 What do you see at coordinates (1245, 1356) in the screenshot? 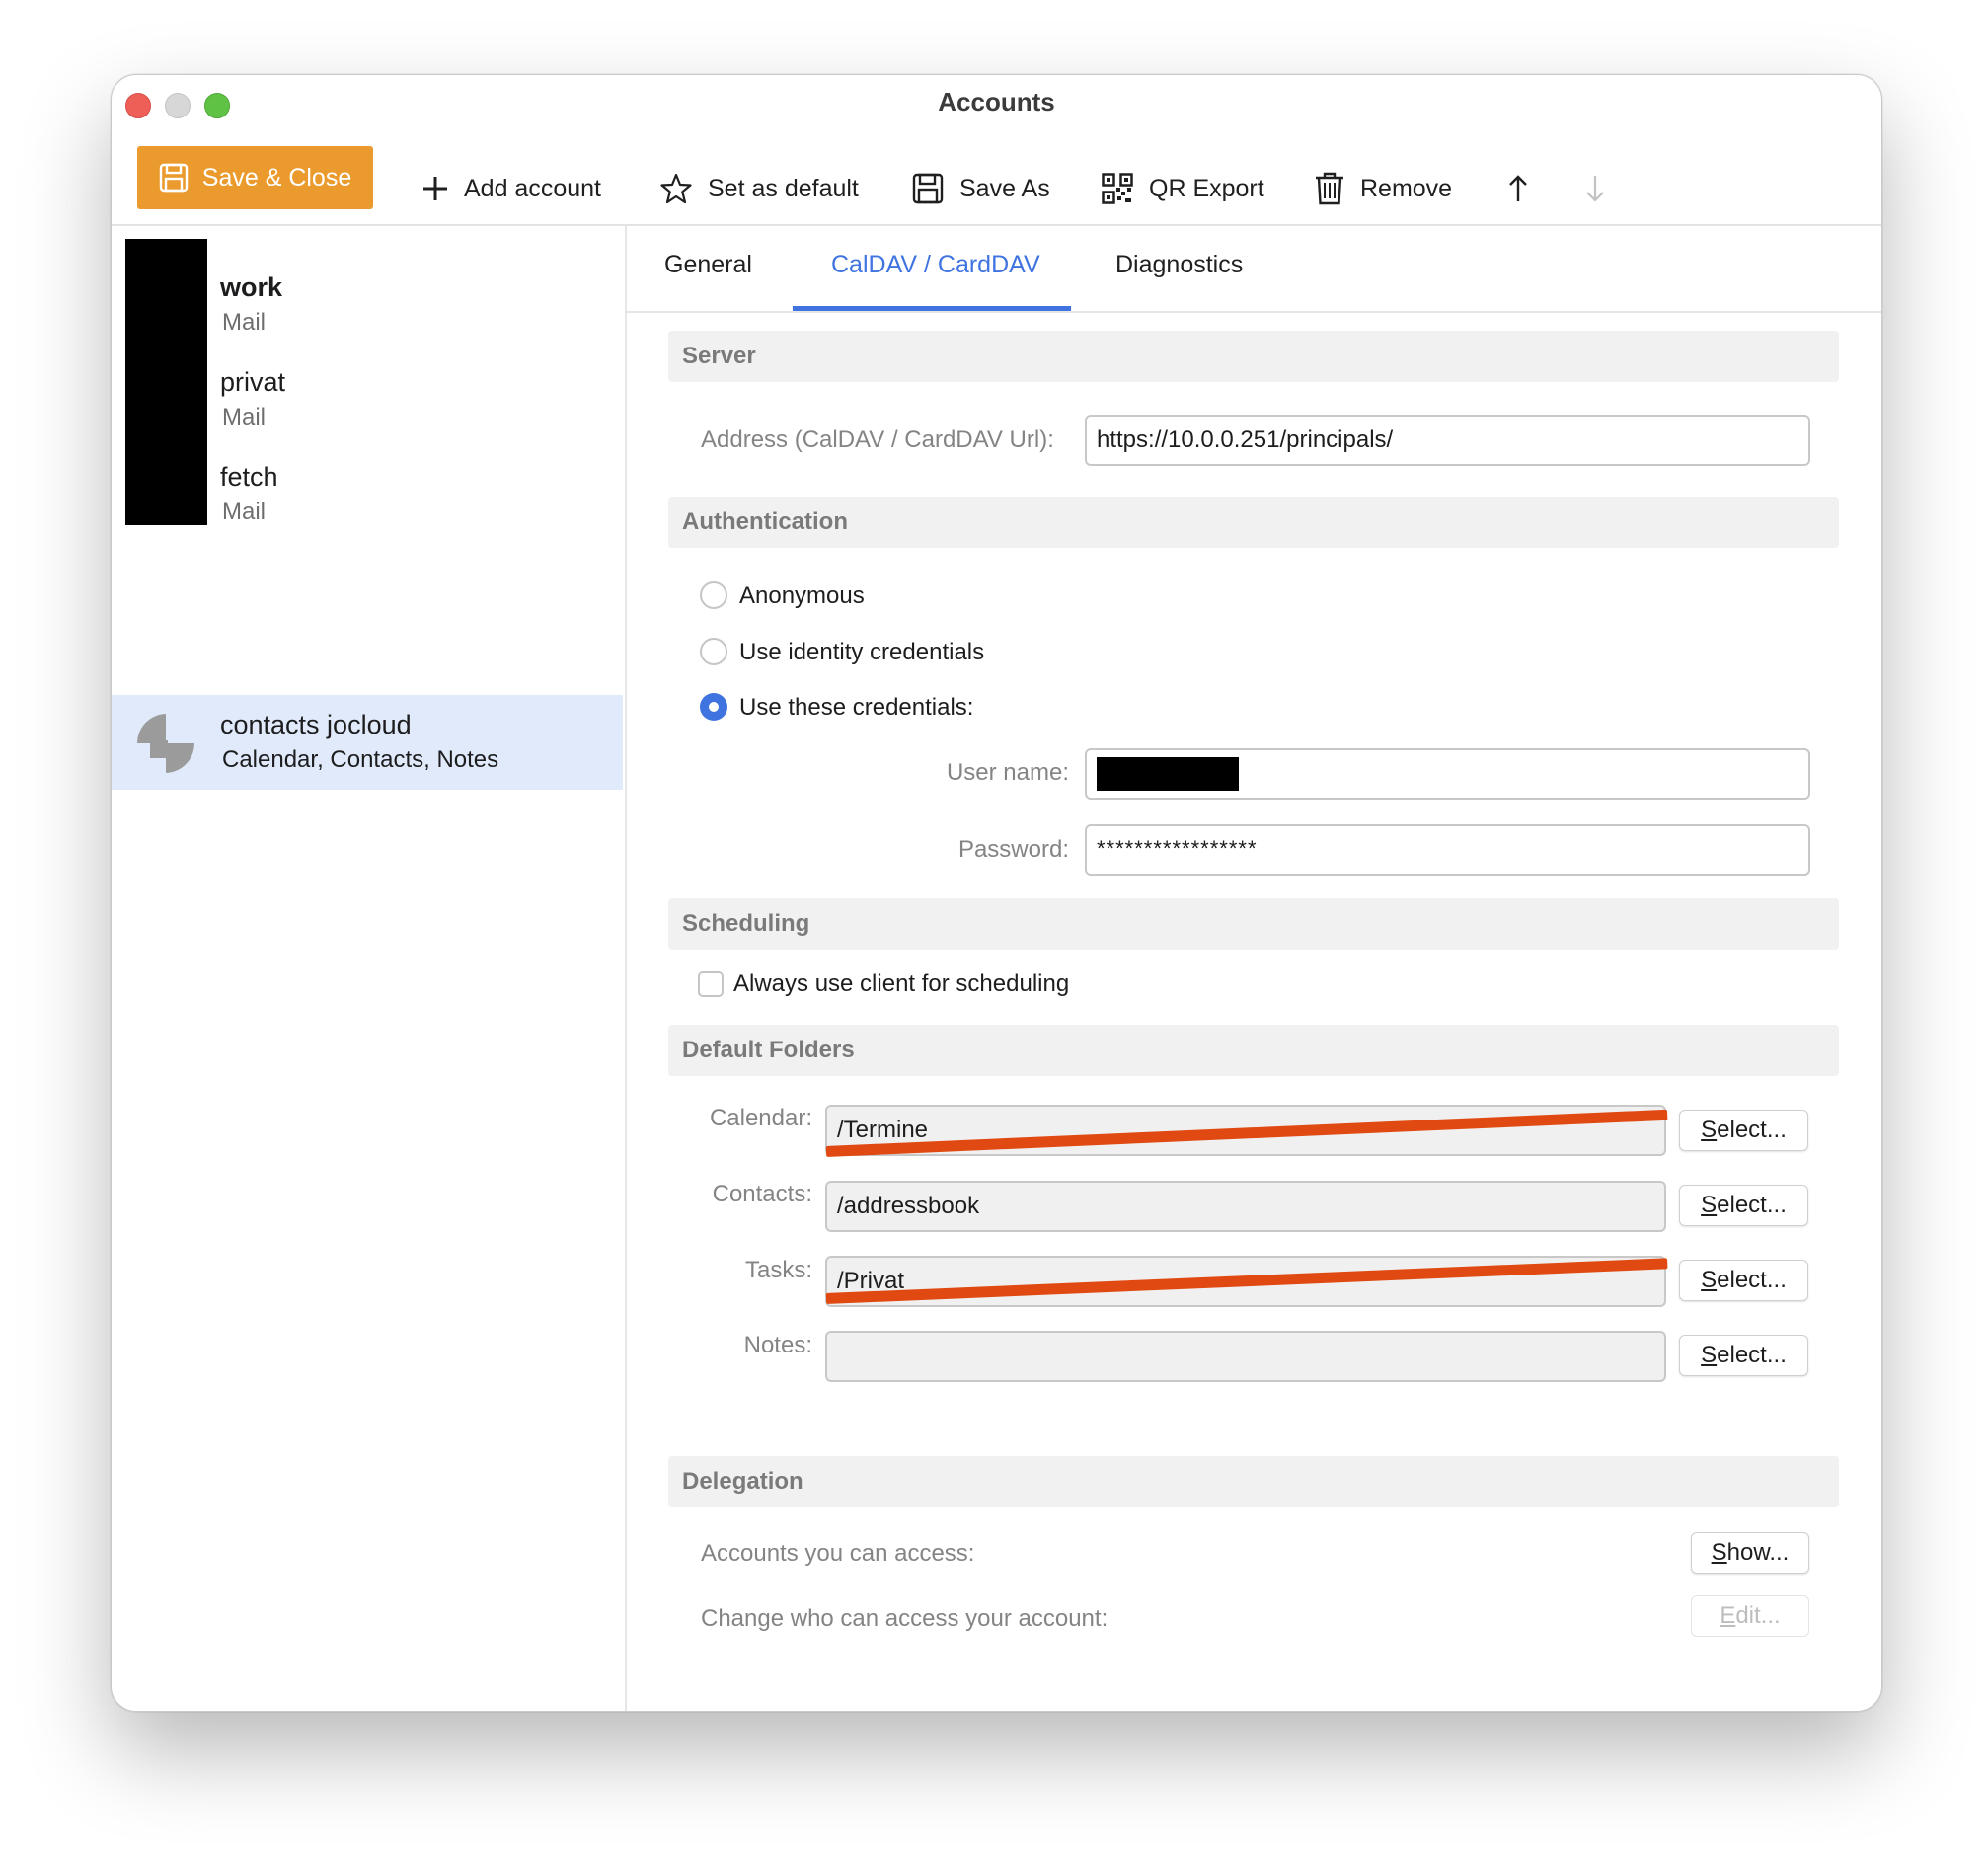
I see `notes-folder-input` at bounding box center [1245, 1356].